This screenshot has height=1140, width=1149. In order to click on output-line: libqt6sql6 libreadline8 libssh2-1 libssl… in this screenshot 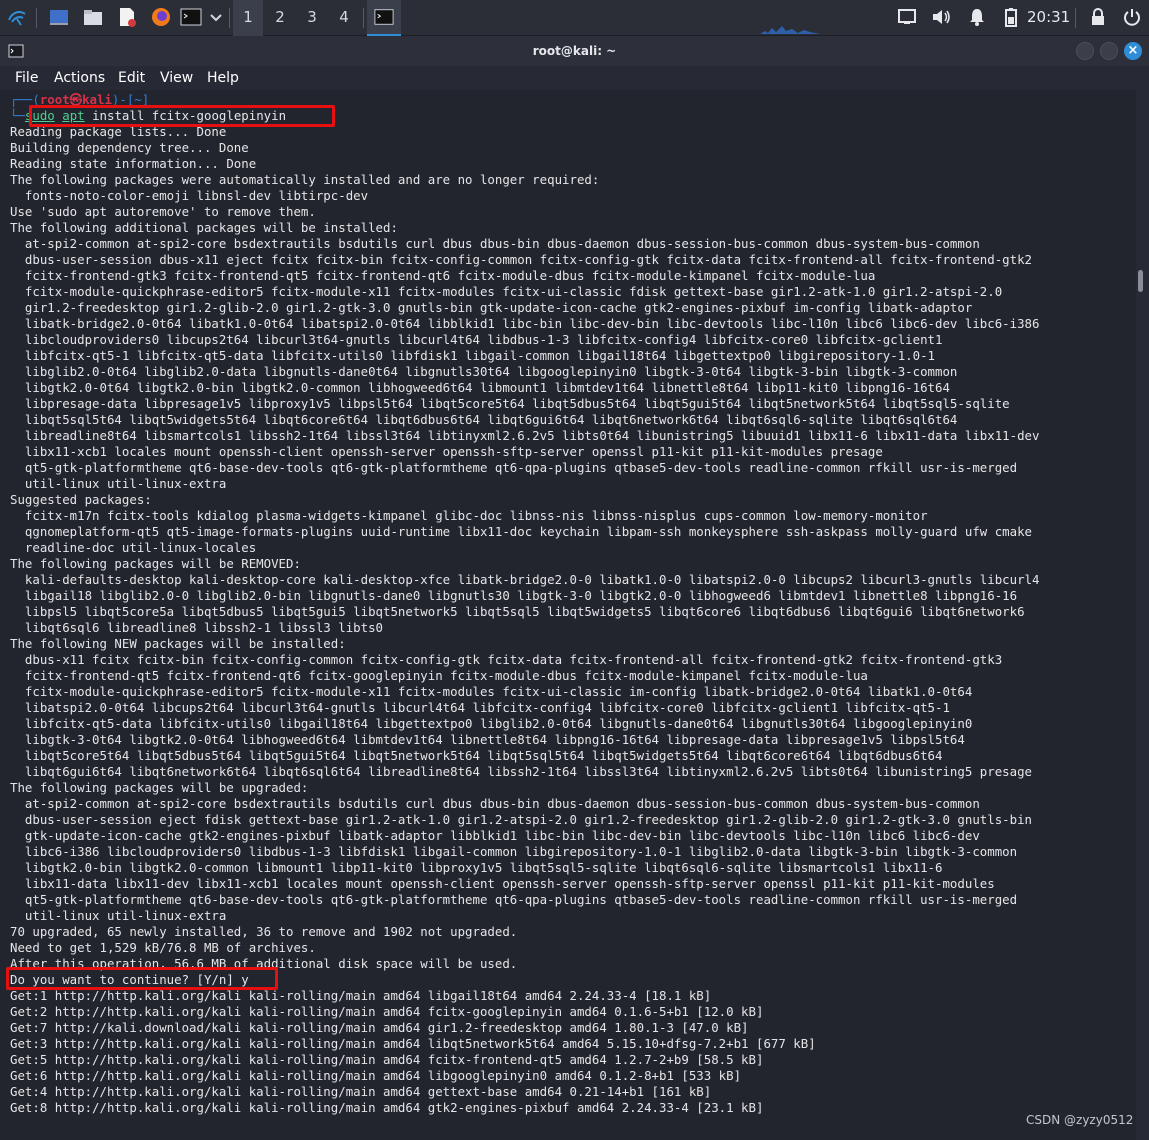, I will do `click(196, 627)`.